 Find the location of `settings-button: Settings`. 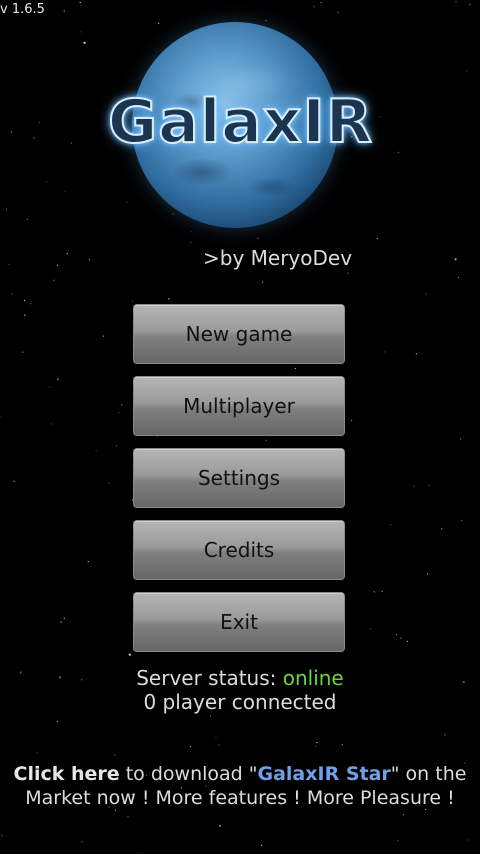

settings-button: Settings is located at coordinates (239, 478).